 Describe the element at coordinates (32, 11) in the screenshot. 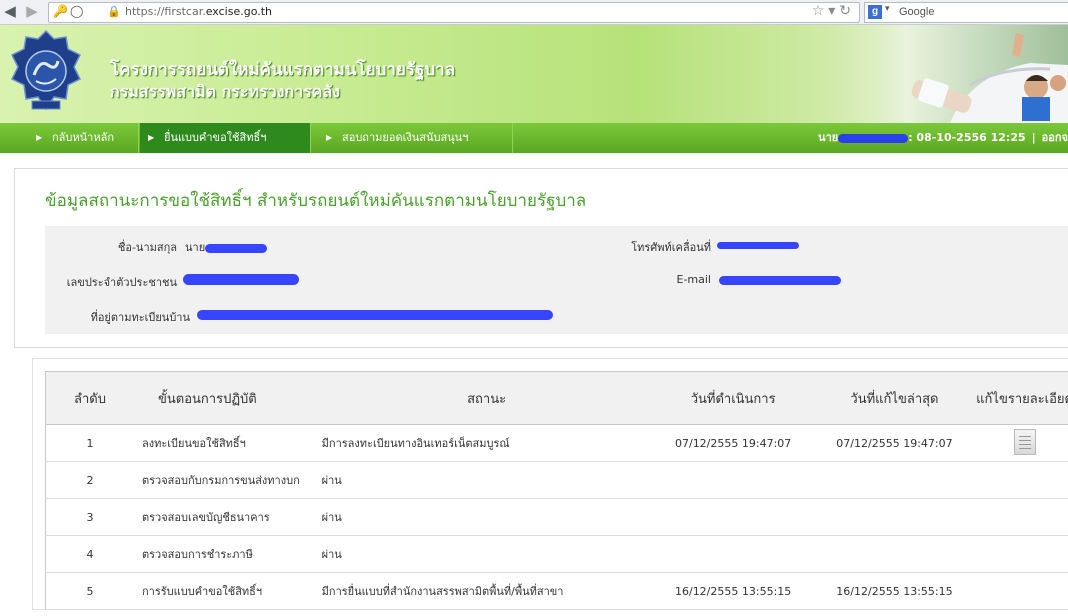

I see `forward-arrow-icon: ▶` at that location.